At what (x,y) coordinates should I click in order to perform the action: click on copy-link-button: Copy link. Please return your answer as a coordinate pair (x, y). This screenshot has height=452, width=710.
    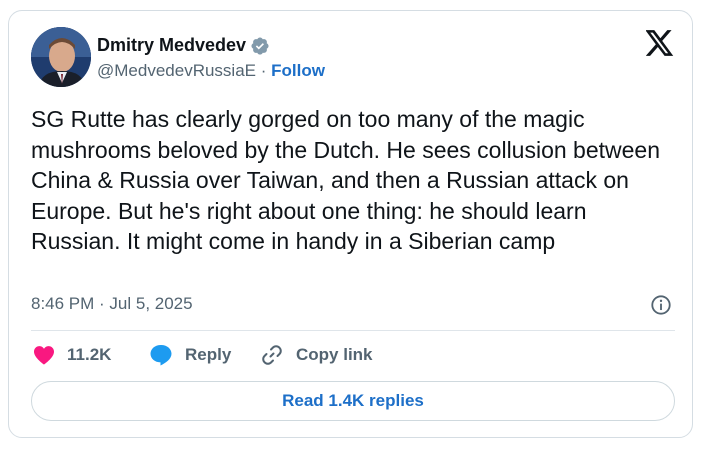
    Looking at the image, I should click on (316, 355).